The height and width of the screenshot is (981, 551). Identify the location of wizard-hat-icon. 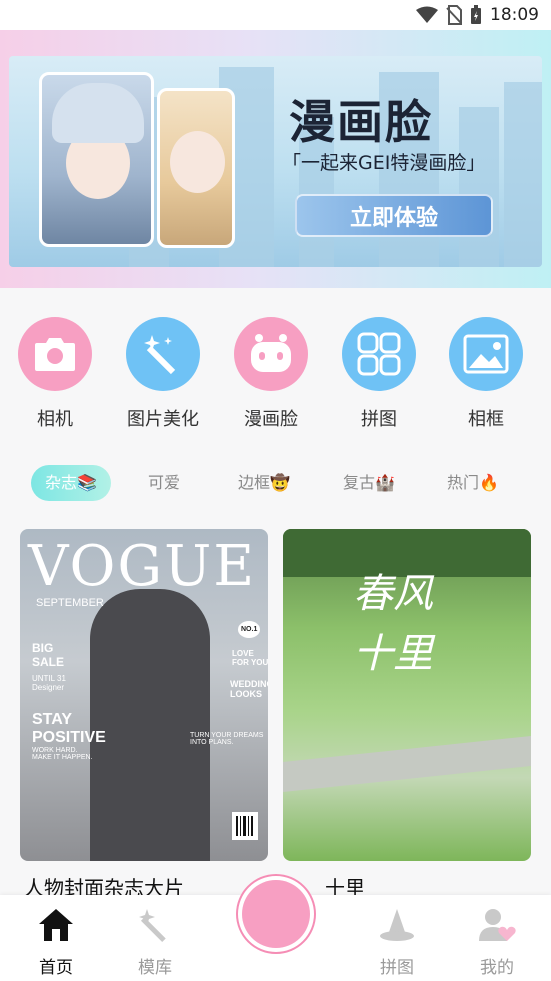
(397, 925).